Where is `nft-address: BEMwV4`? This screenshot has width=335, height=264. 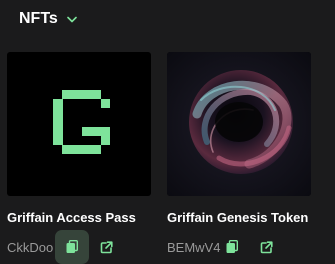
nft-address: BEMwV4 is located at coordinates (194, 247).